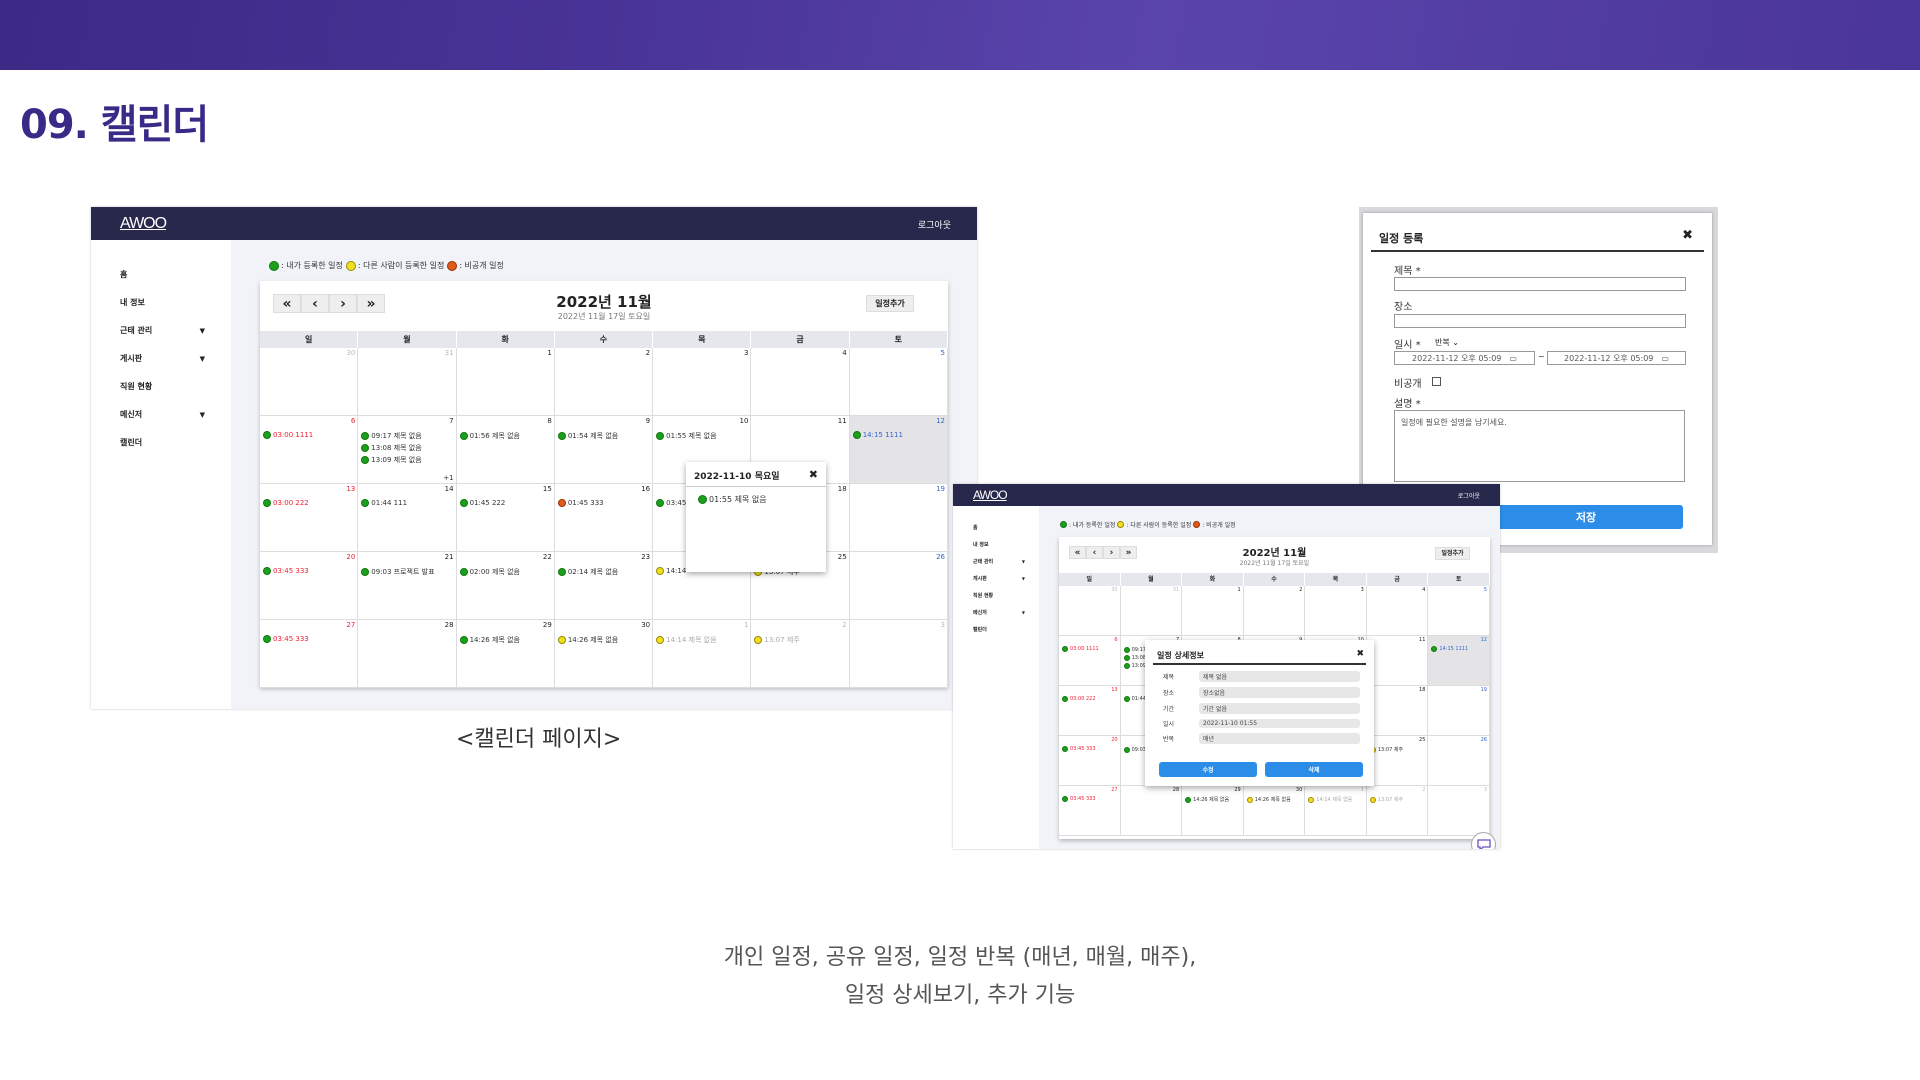  I want to click on day-cell: 15 01:45 222, so click(505, 518).